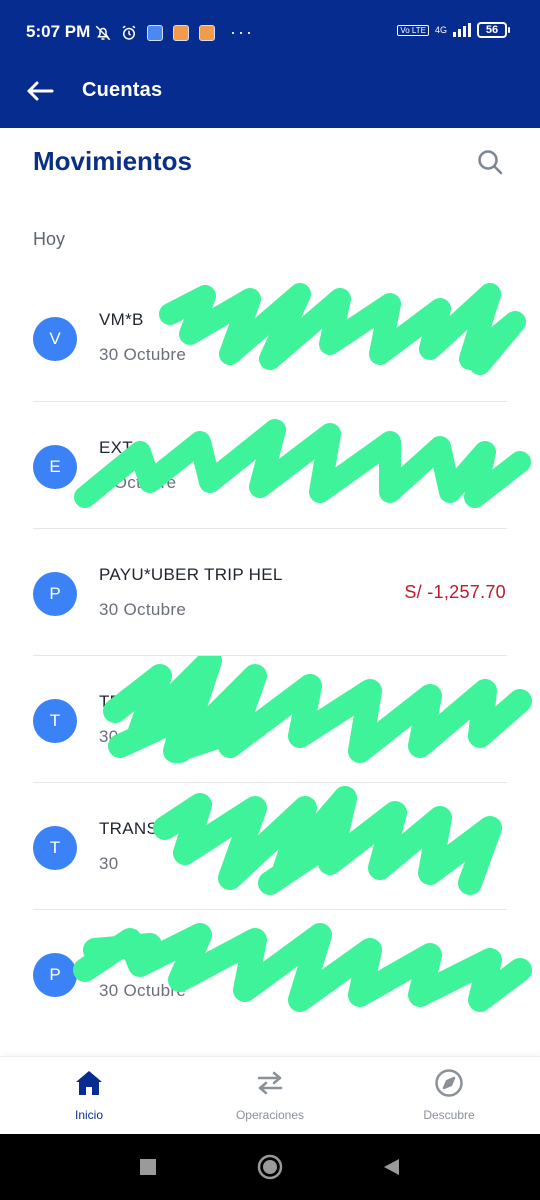  I want to click on search-icon, so click(490, 162).